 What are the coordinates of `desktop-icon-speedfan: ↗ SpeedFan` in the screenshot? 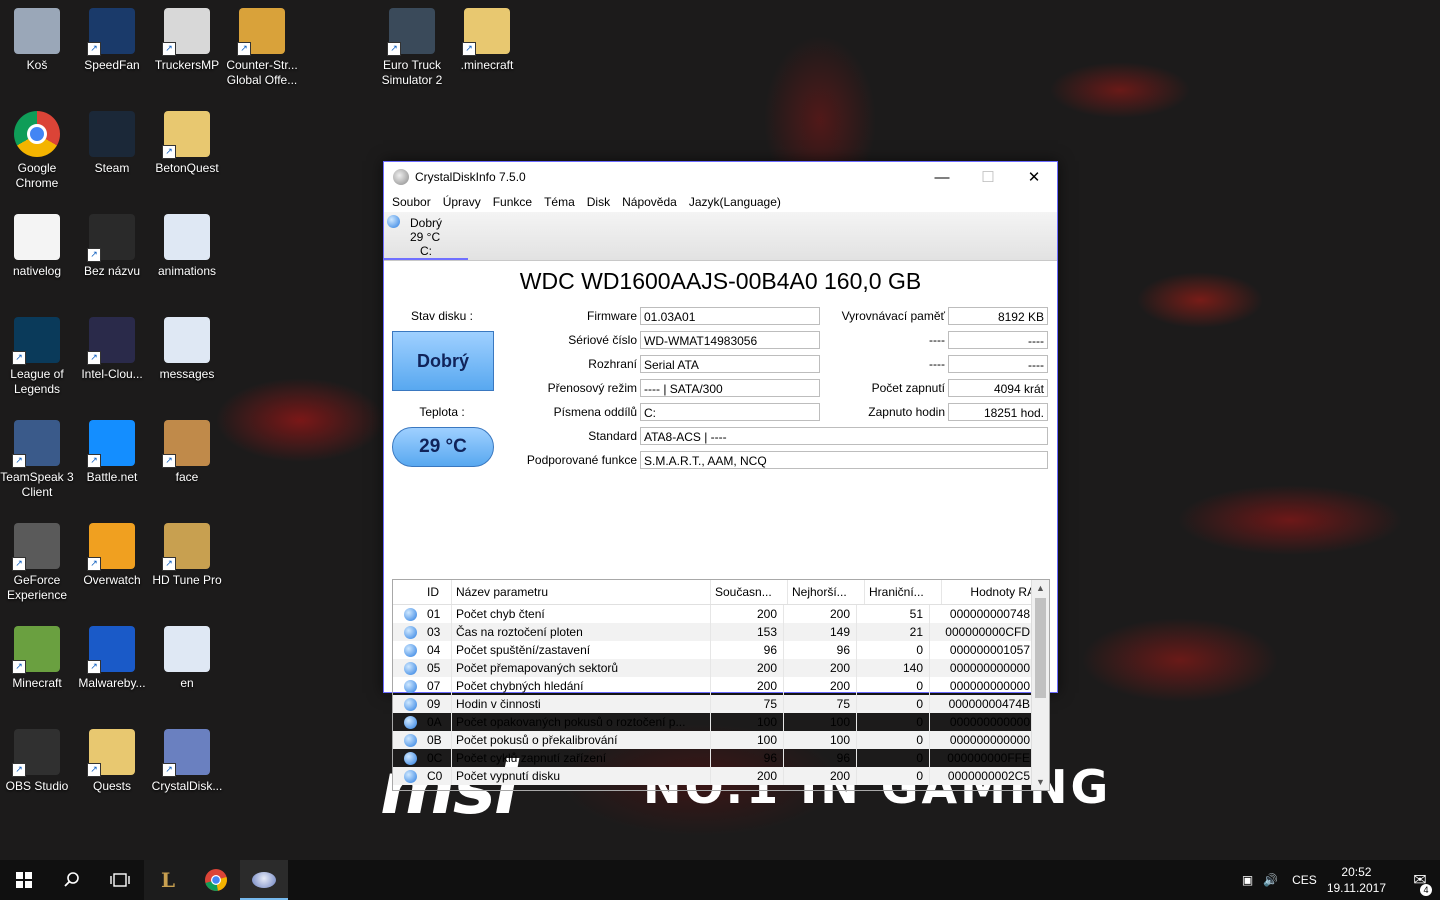 It's located at (112, 36).